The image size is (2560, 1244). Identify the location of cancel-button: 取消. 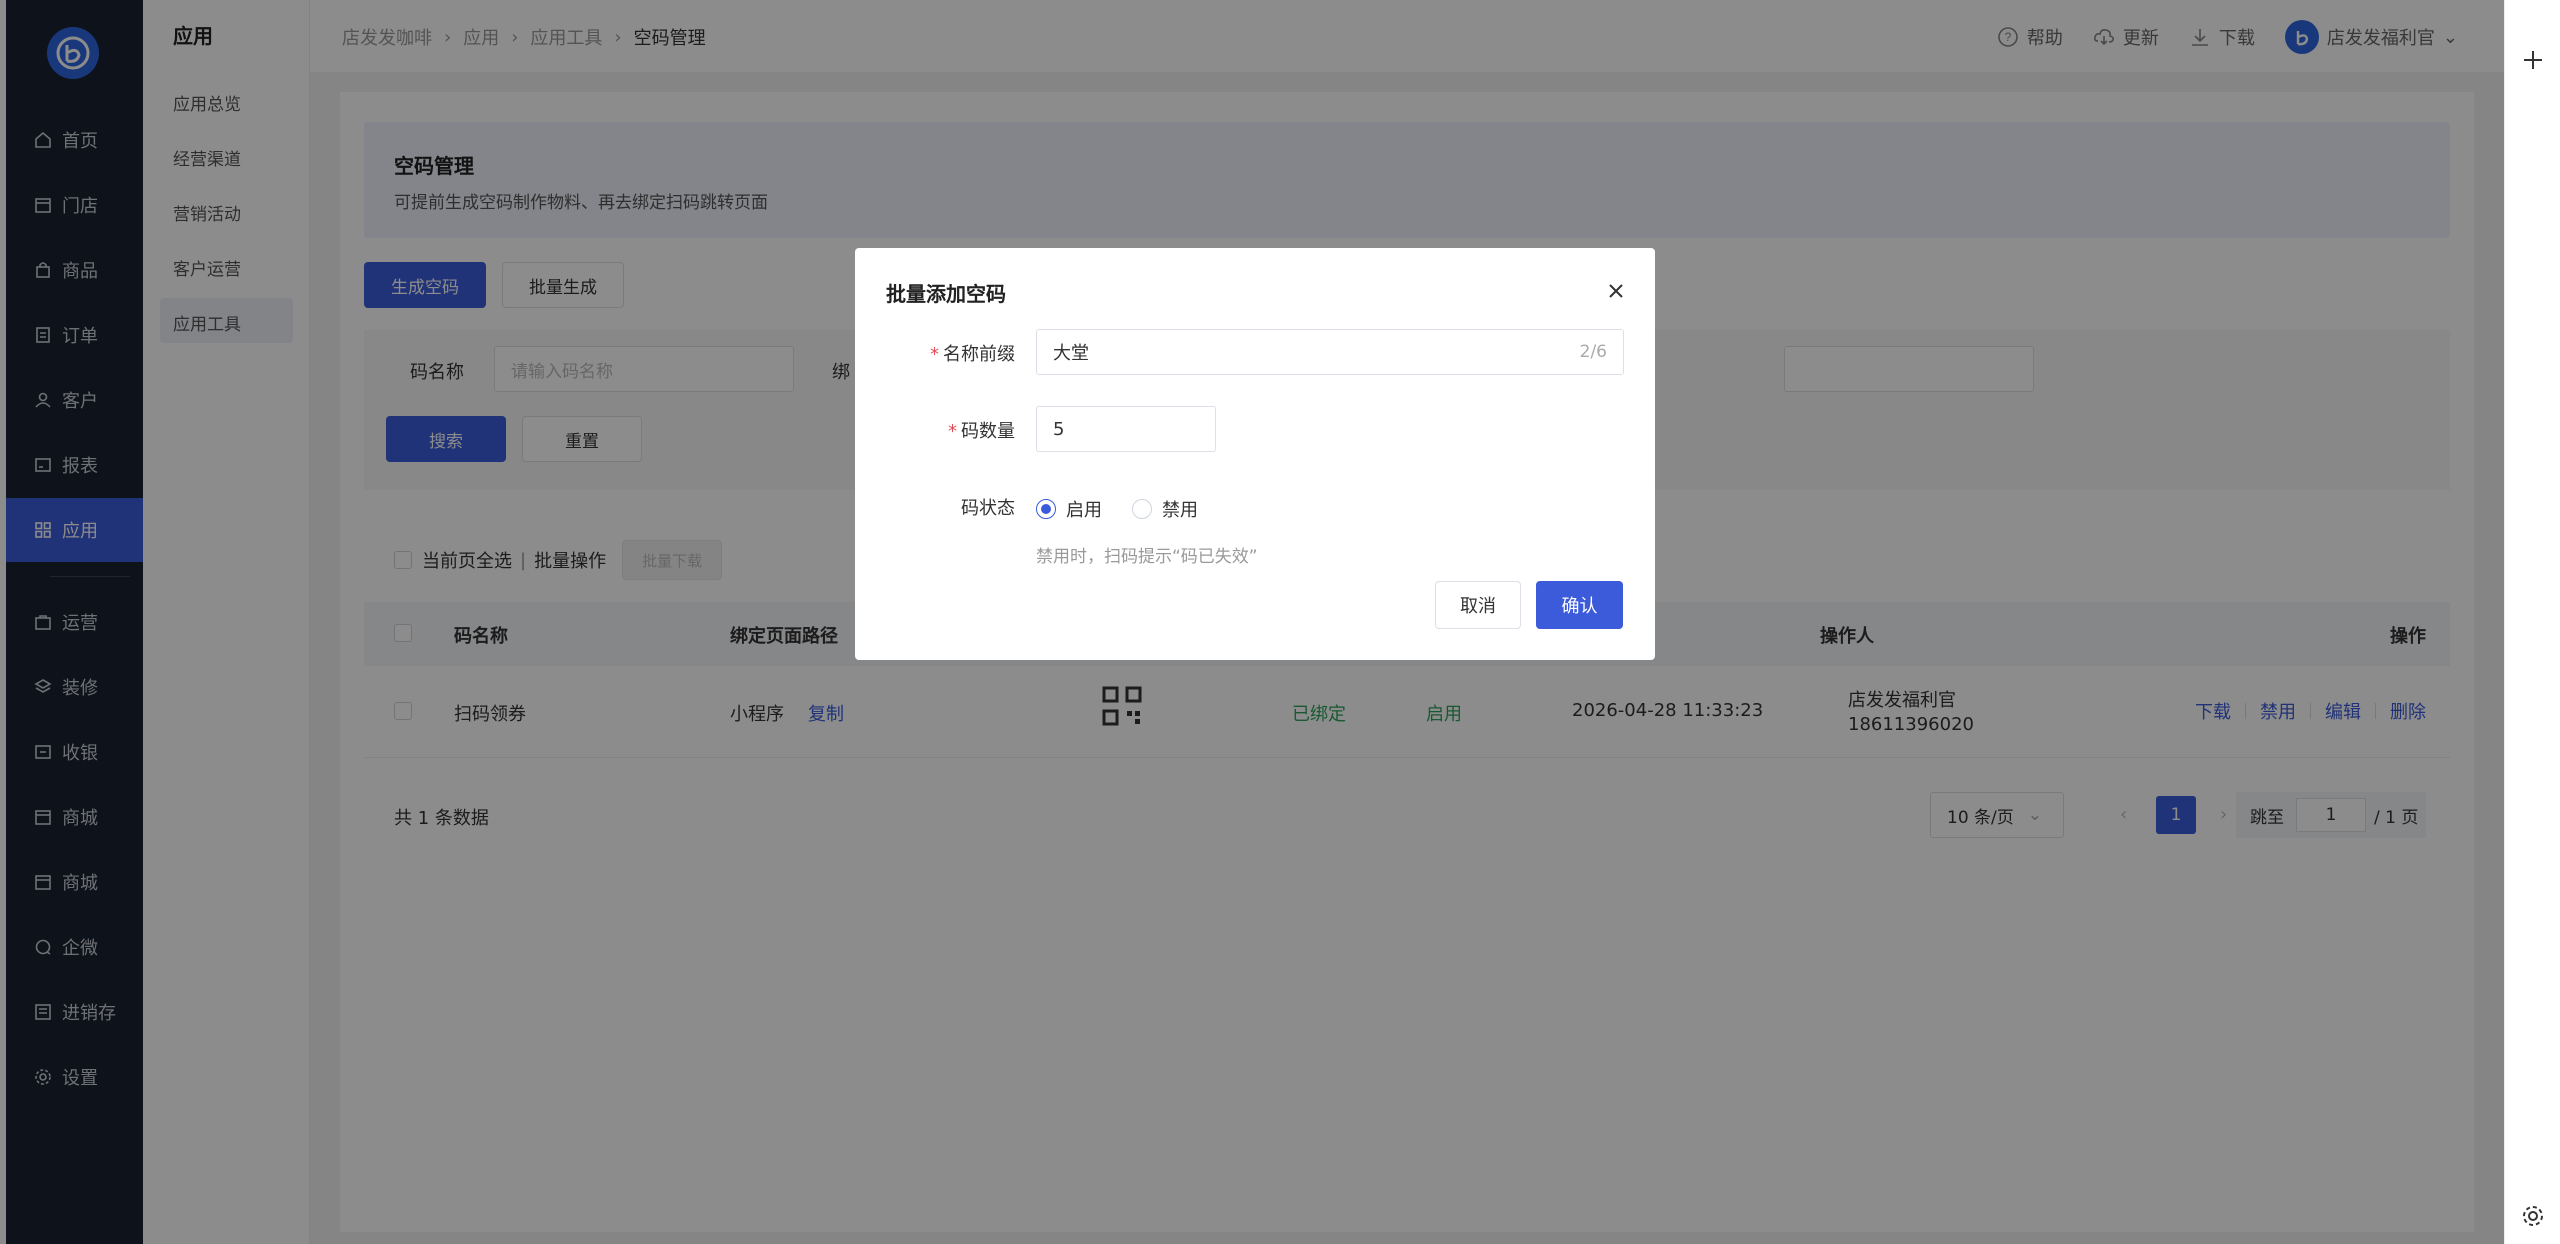
(1478, 605).